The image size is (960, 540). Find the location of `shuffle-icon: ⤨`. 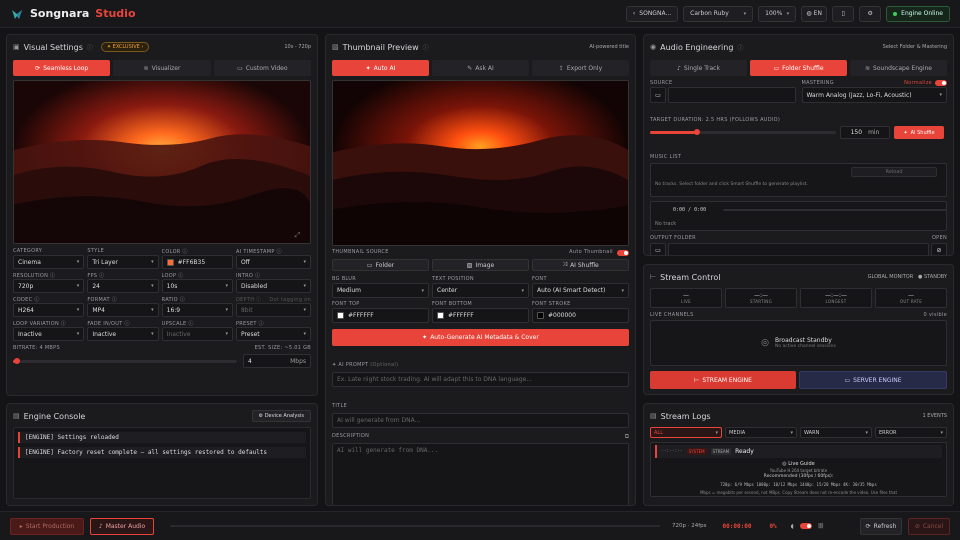

shuffle-icon: ⤨ is located at coordinates (565, 264).